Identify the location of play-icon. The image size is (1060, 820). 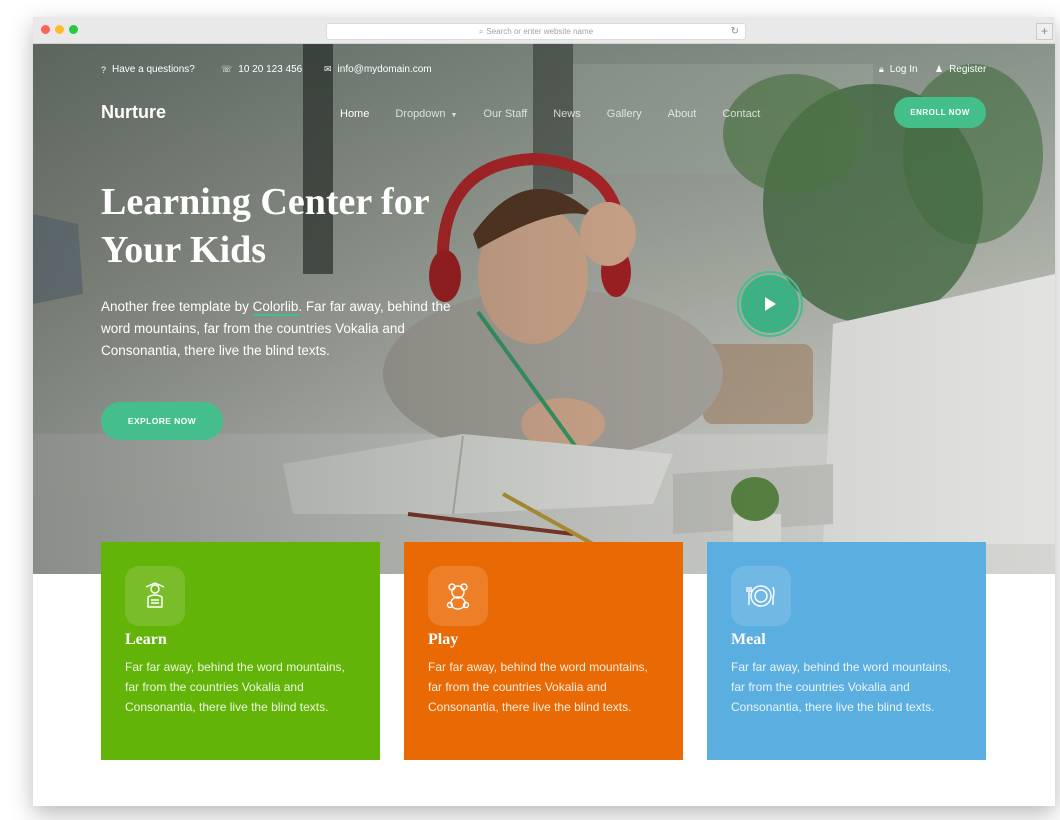
(770, 304).